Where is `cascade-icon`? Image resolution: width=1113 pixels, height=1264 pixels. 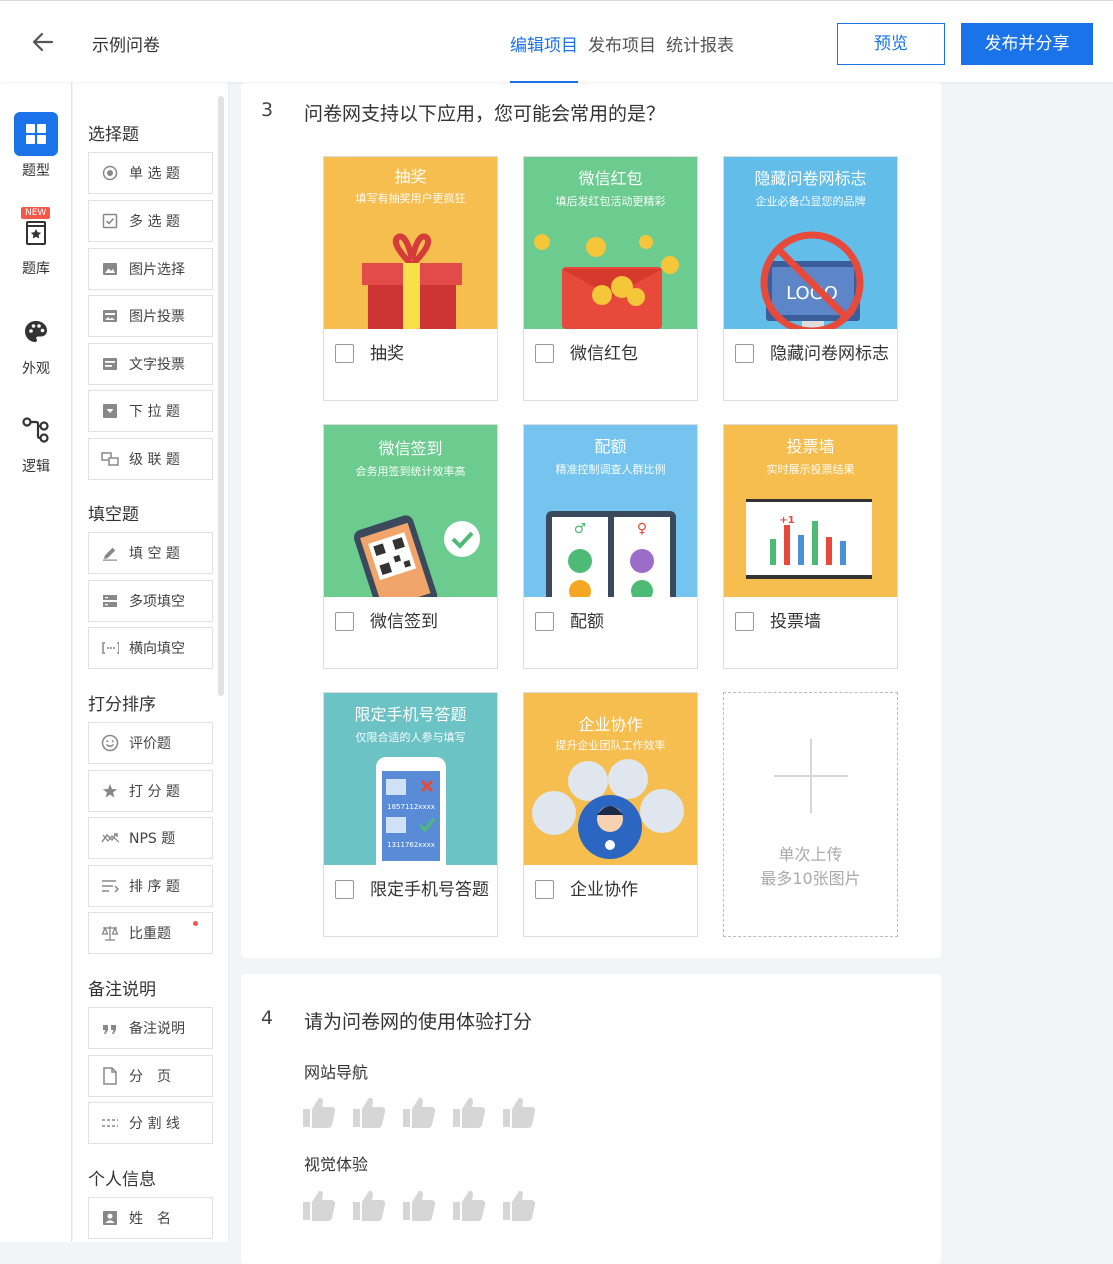 cascade-icon is located at coordinates (110, 459).